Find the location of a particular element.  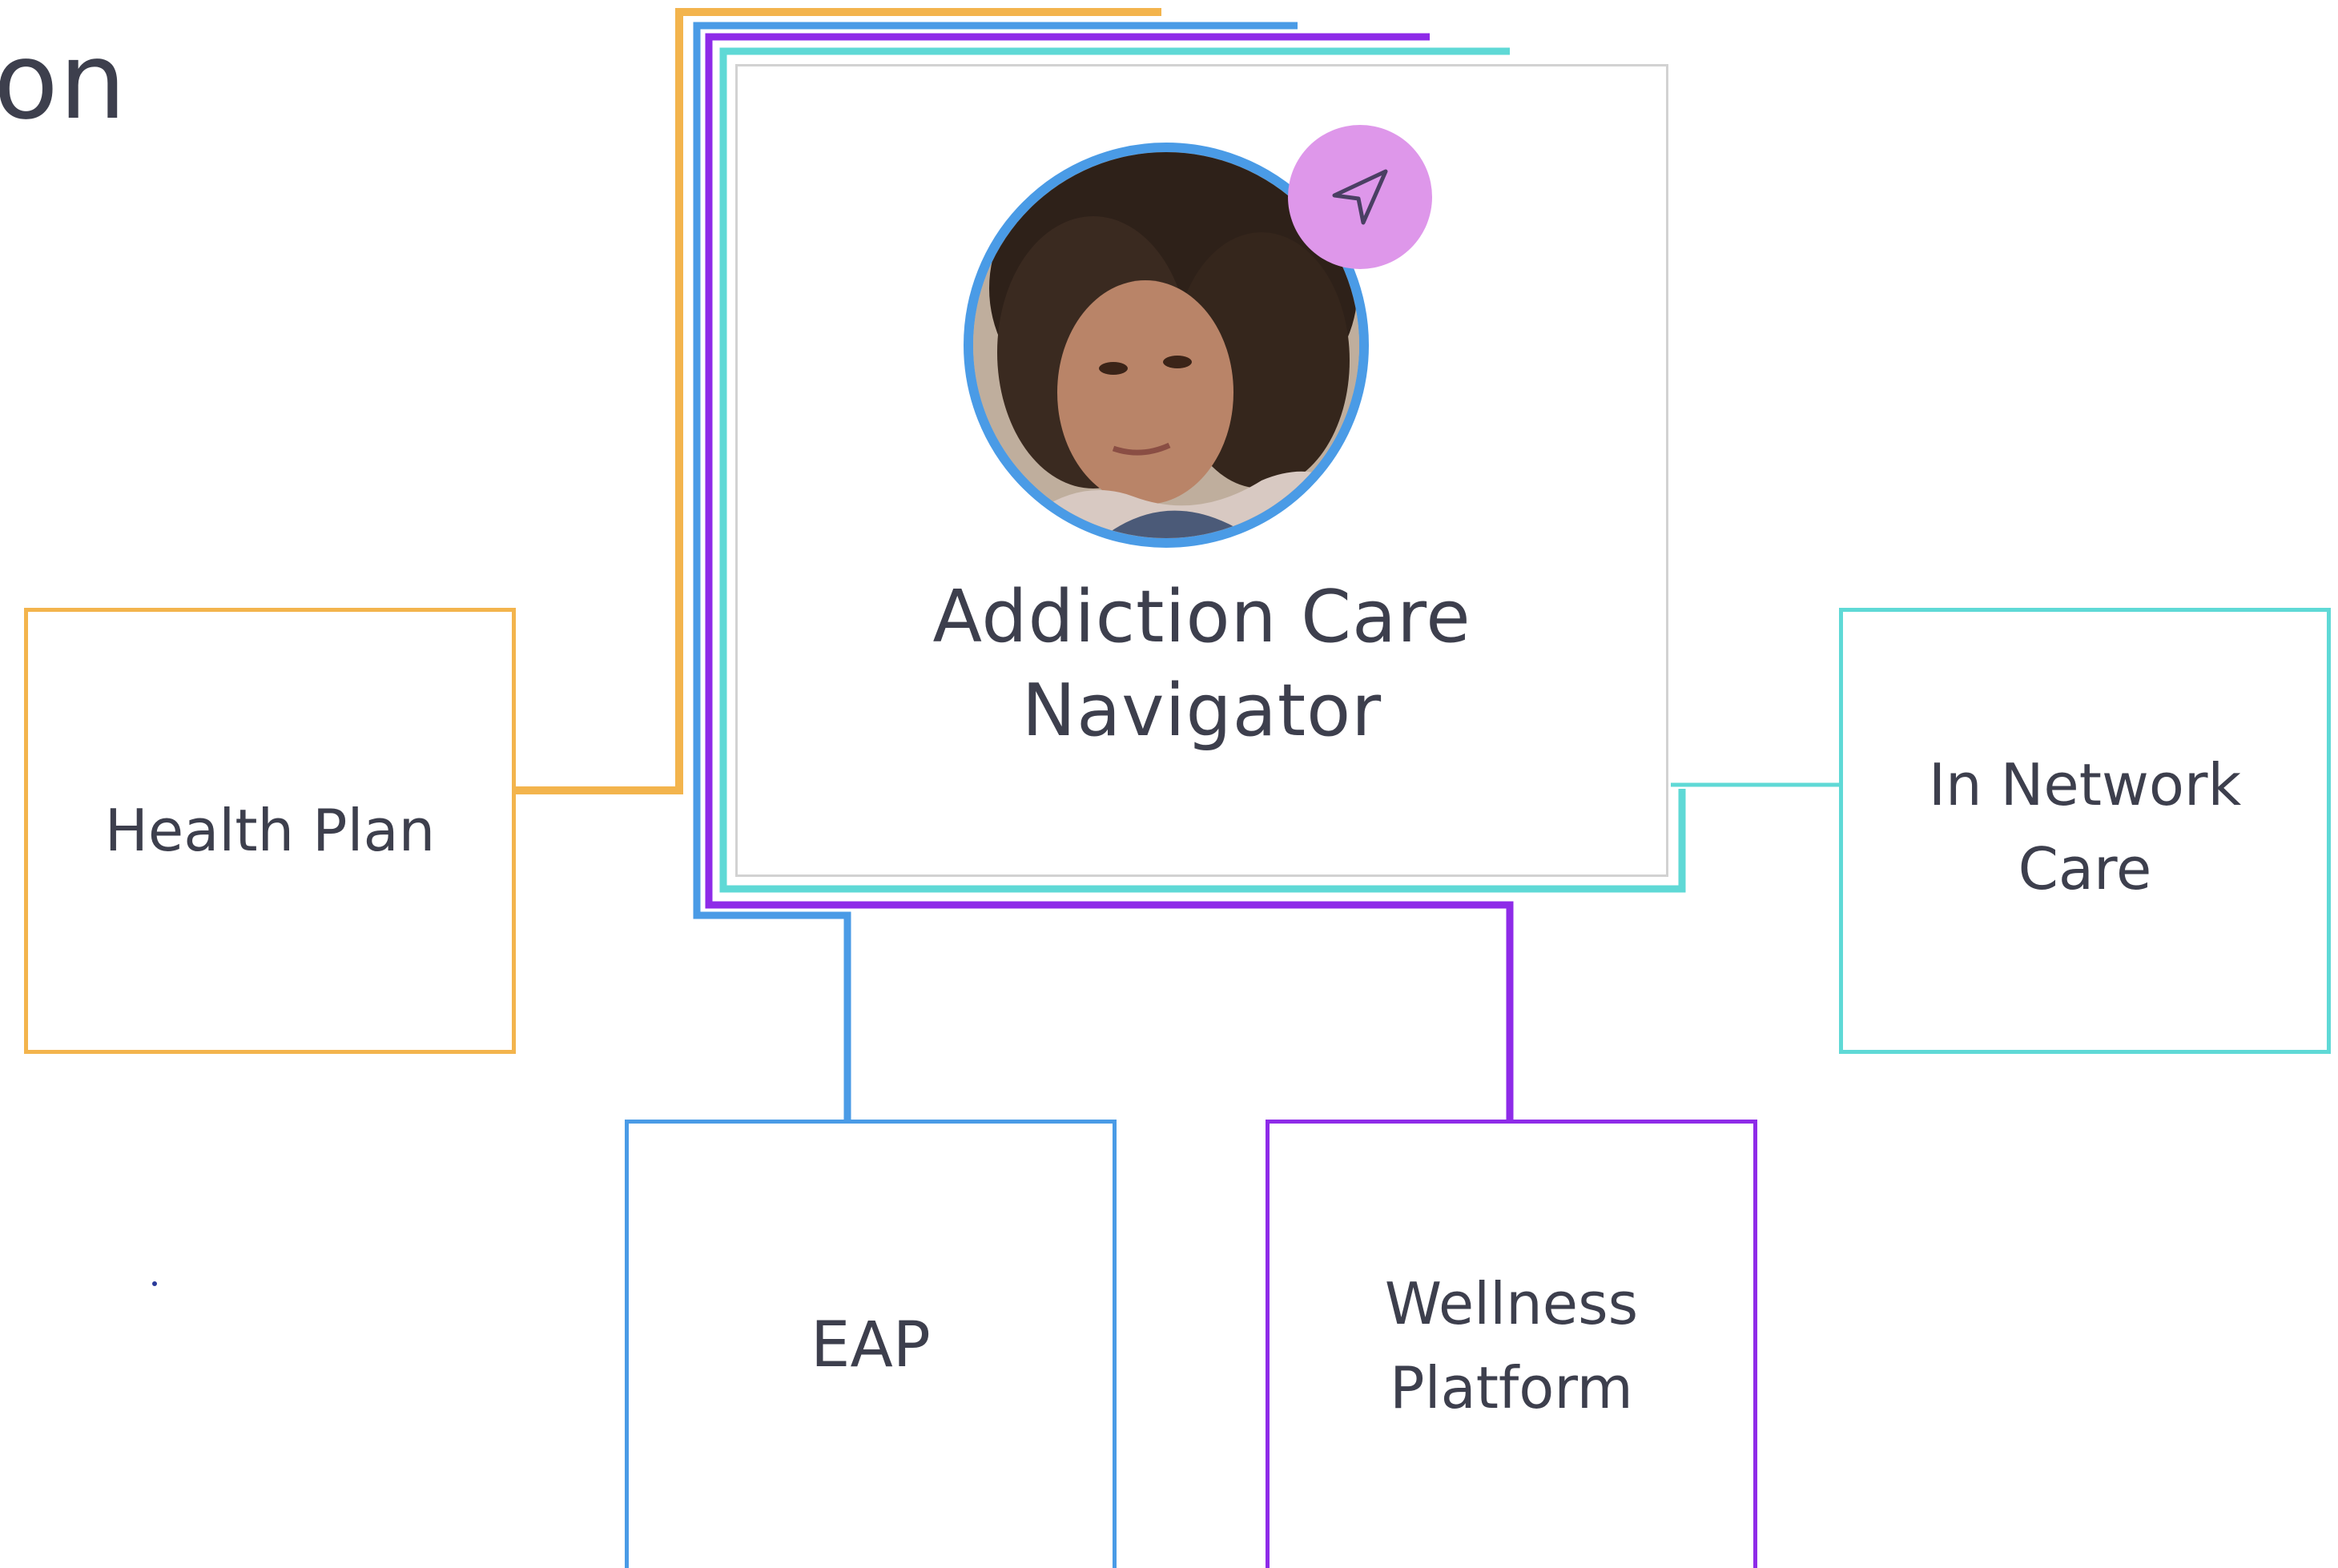

card-title: Addiction Care Navigator is located at coordinates (1201, 664).